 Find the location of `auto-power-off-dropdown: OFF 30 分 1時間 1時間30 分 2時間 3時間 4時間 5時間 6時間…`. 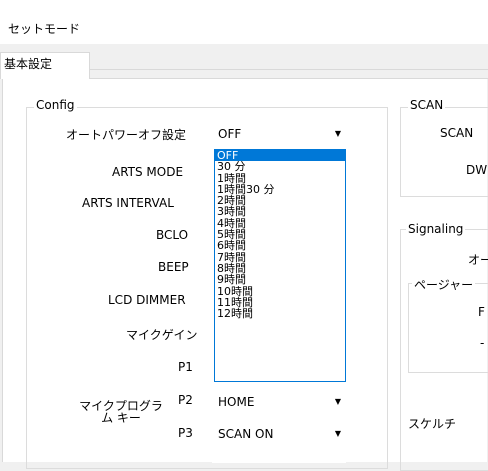

auto-power-off-dropdown: OFF 30 分 1時間 1時間30 分 2時間 3時間 4時間 5時間 6時間… is located at coordinates (280, 265).